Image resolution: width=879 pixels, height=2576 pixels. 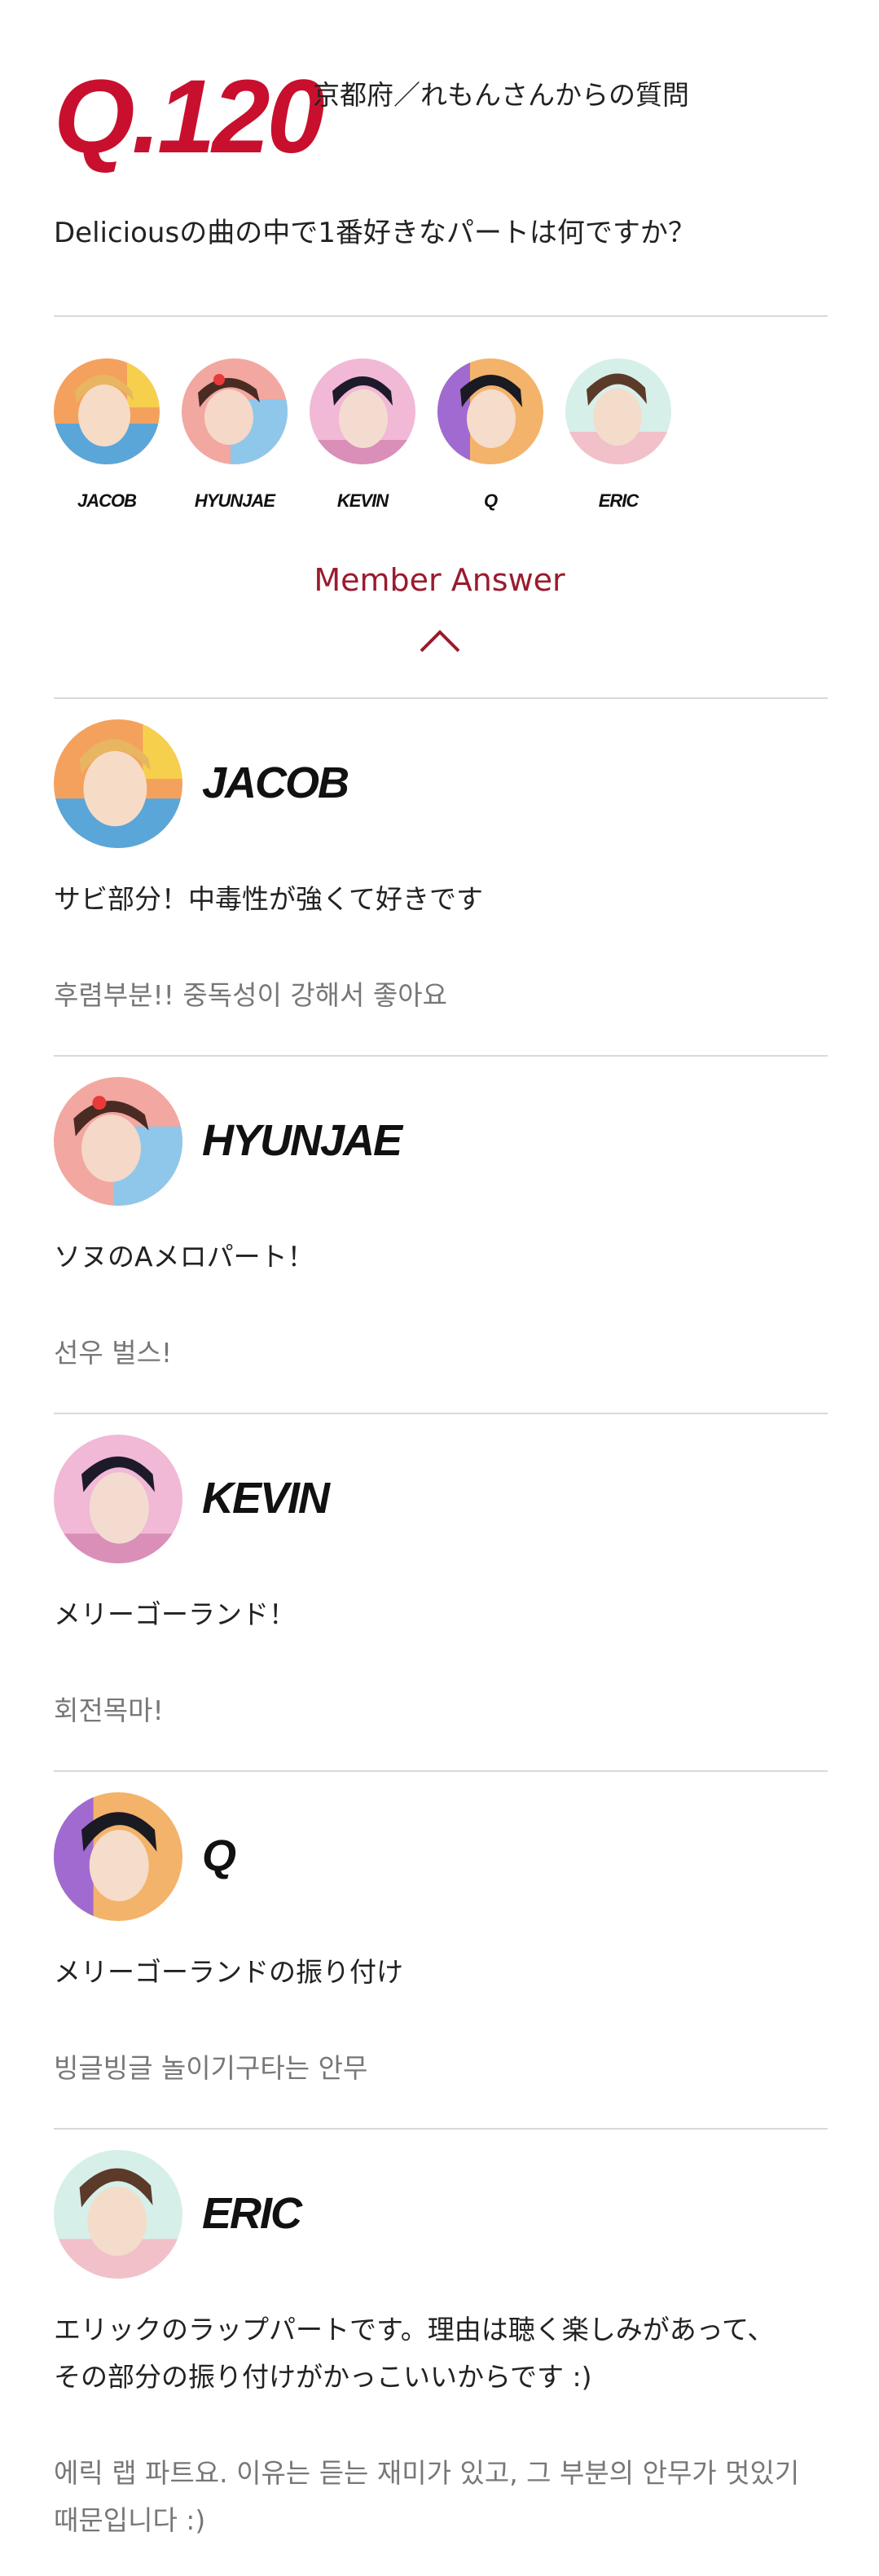 What do you see at coordinates (107, 500) in the screenshot?
I see `member-thumb-name: JACOB` at bounding box center [107, 500].